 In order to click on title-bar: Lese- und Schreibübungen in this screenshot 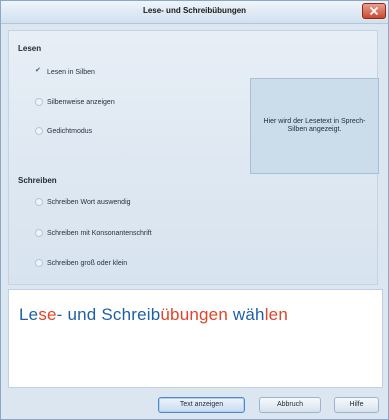, I will do `click(194, 12)`.